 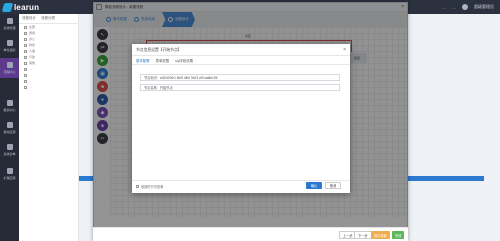 What do you see at coordinates (9, 154) in the screenshot?
I see `nav-label: 系统表单` at bounding box center [9, 154].